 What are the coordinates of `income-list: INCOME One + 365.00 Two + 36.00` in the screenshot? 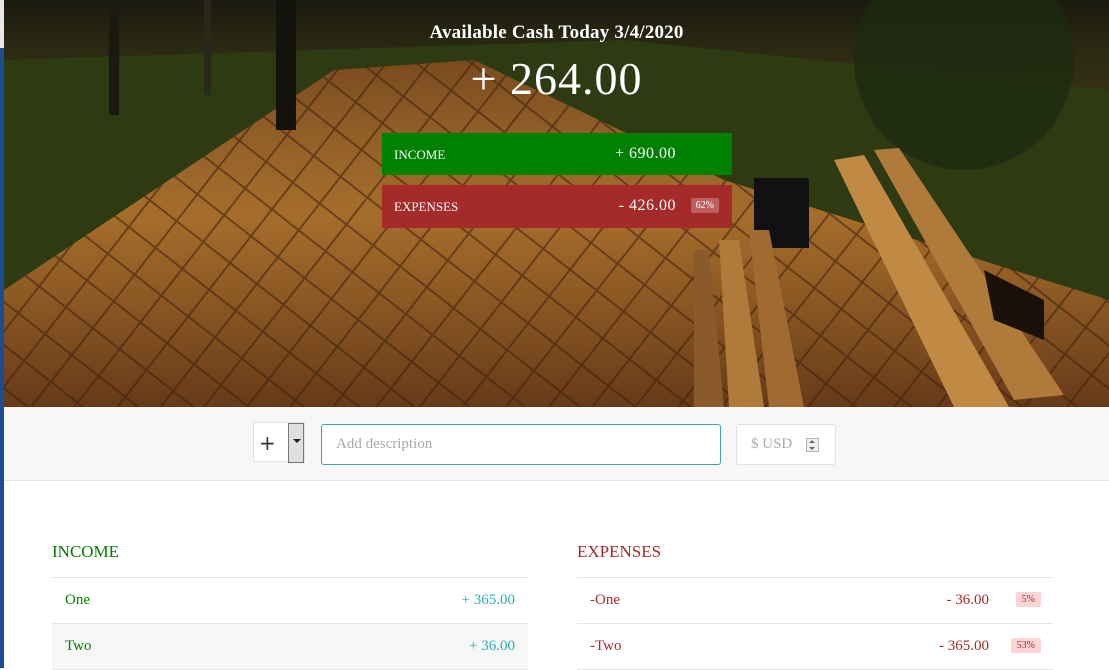 It's located at (290, 604).